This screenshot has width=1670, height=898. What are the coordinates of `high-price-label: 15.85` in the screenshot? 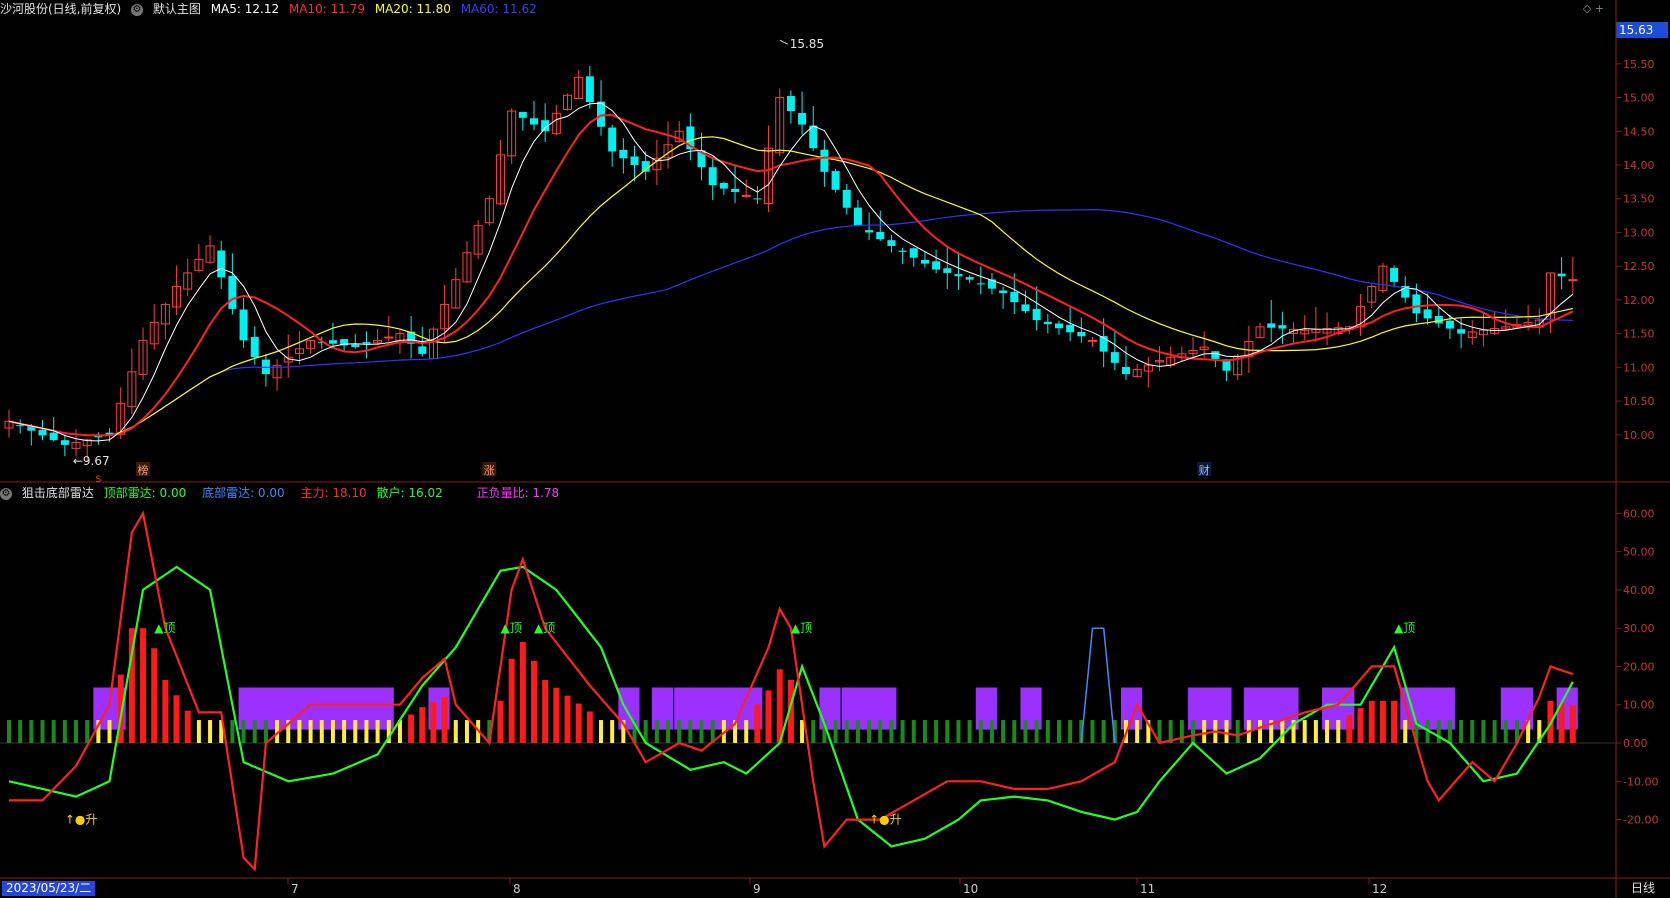 It's located at (807, 44).